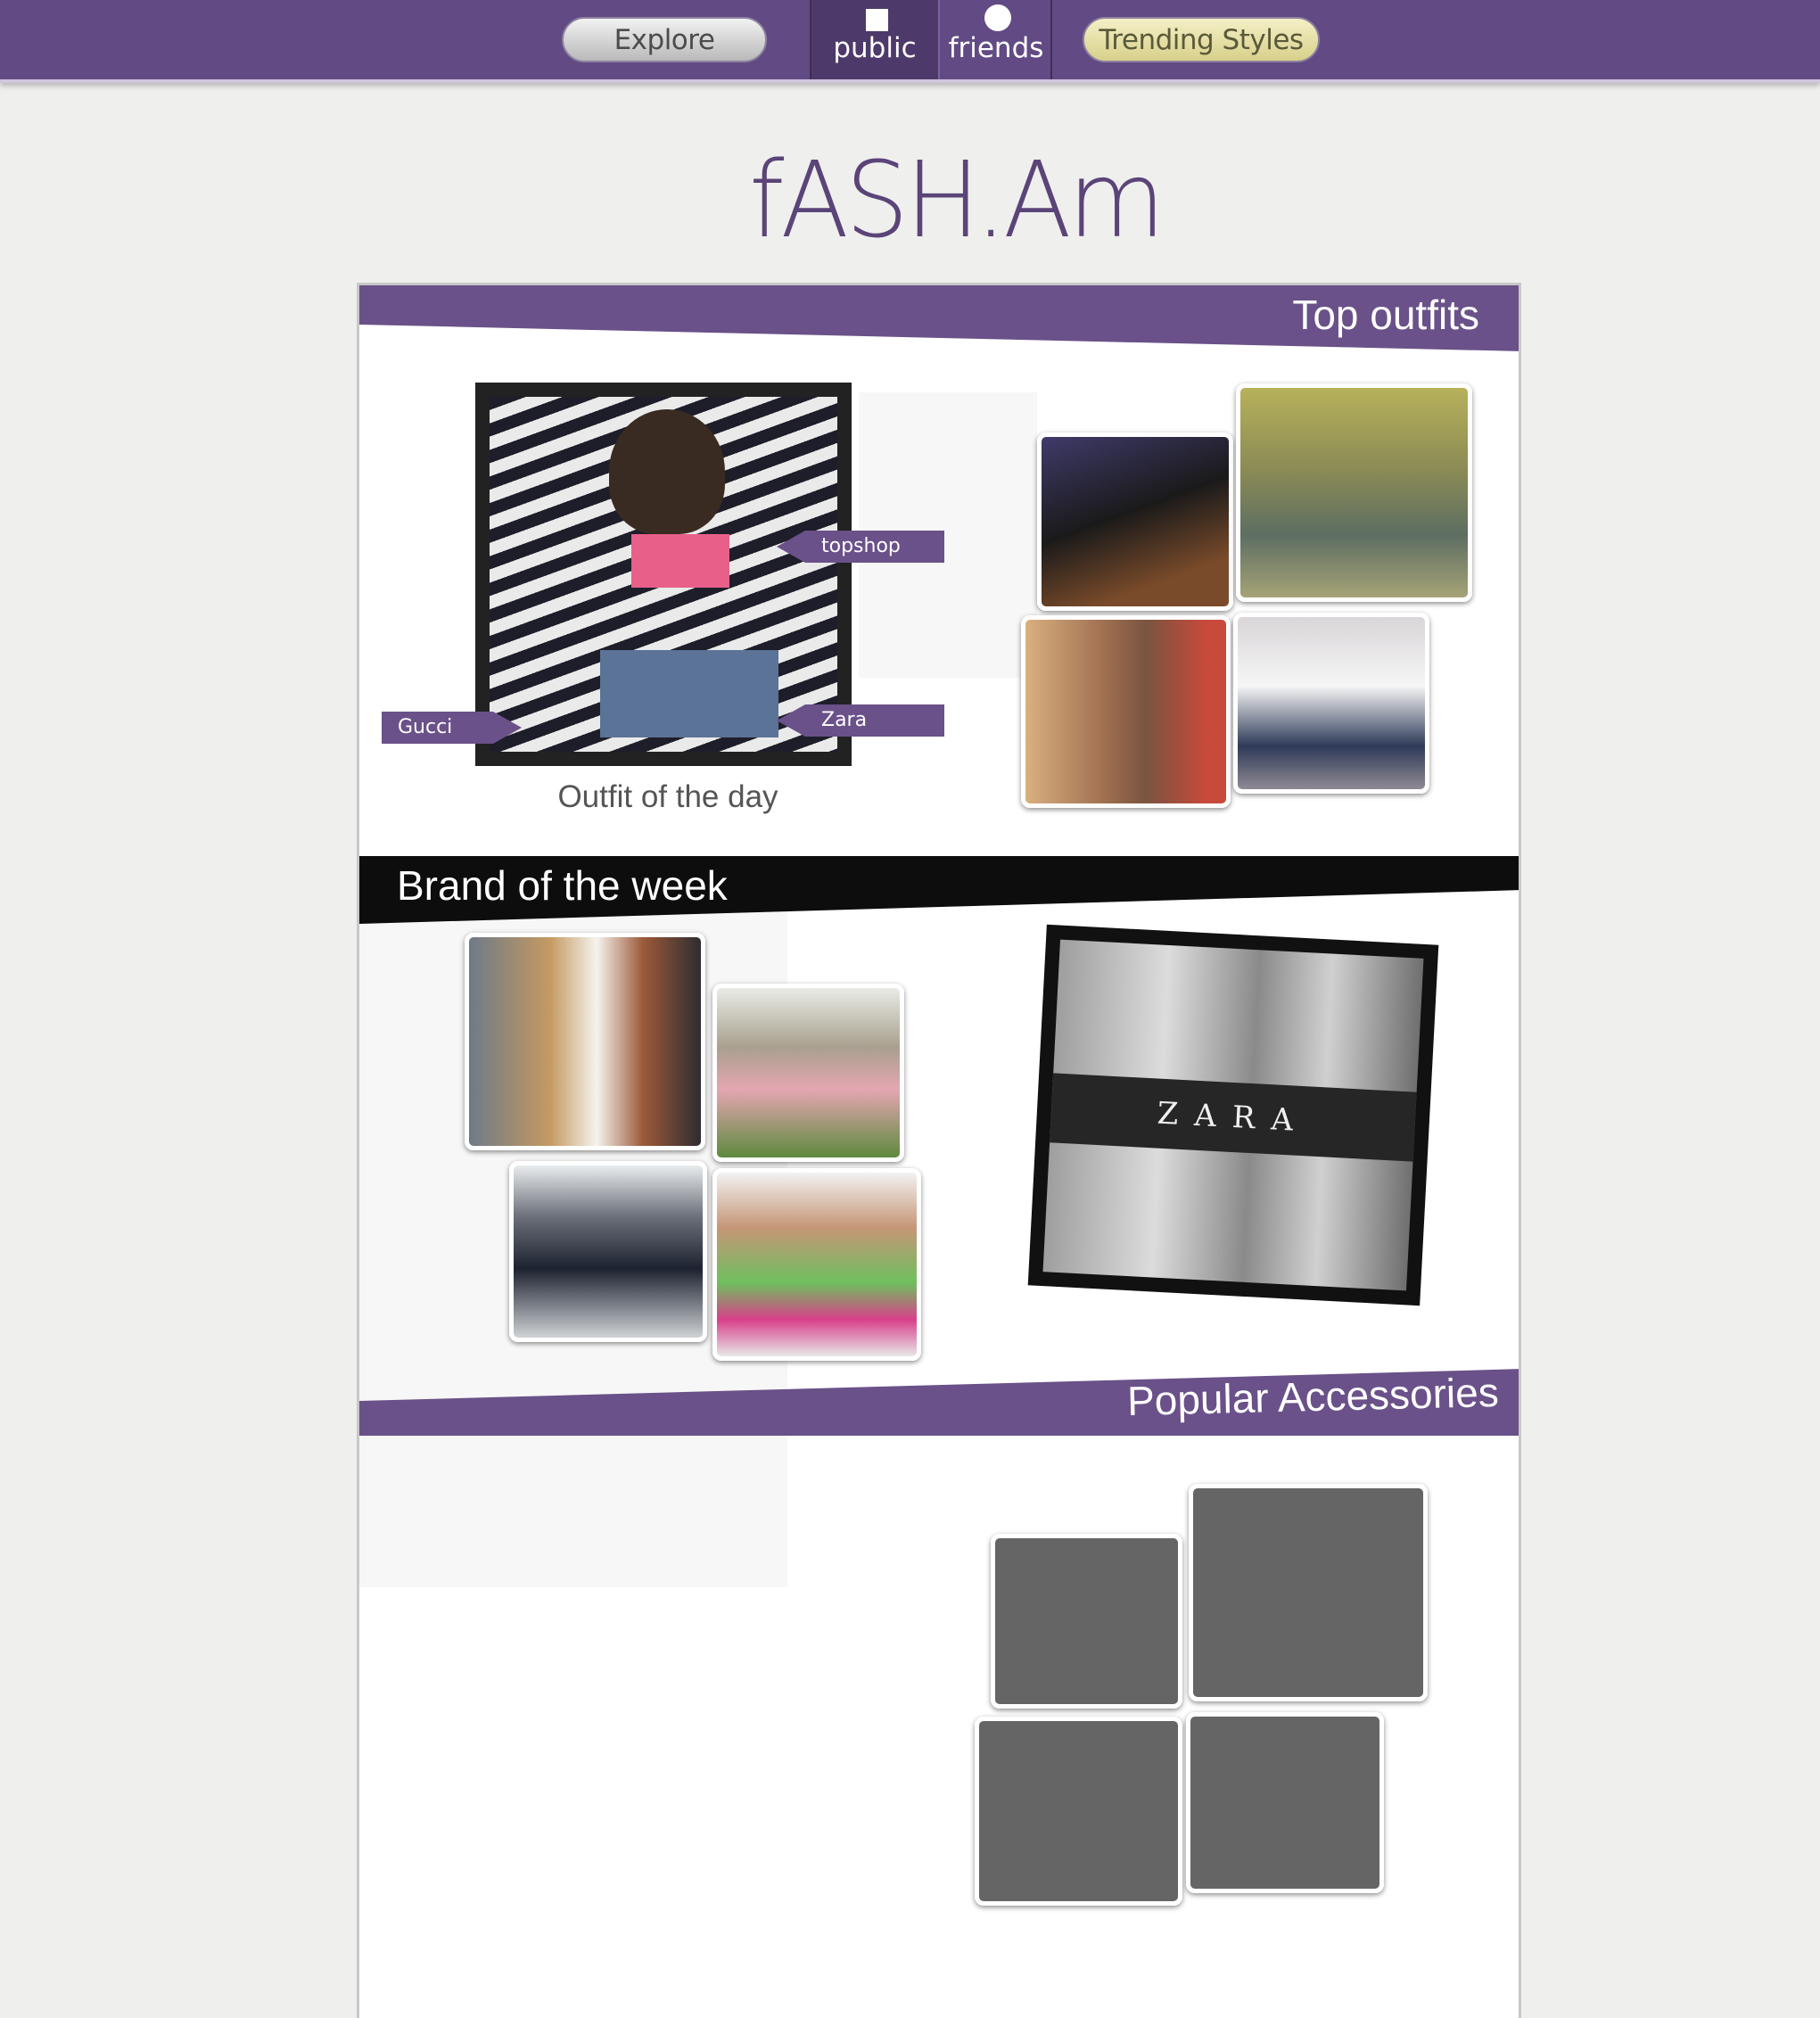  I want to click on brand-tag-zara: Zara, so click(861, 720).